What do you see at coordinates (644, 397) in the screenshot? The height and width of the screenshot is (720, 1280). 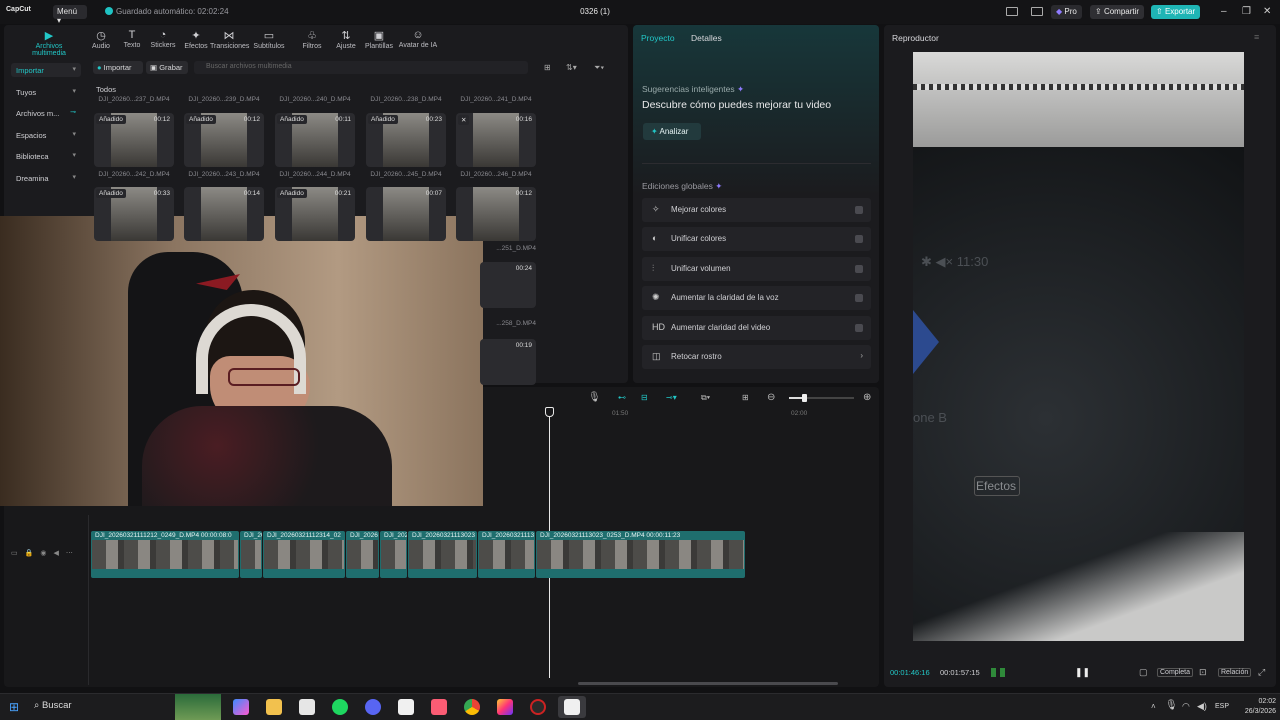 I see `snap-icon: ⊟` at bounding box center [644, 397].